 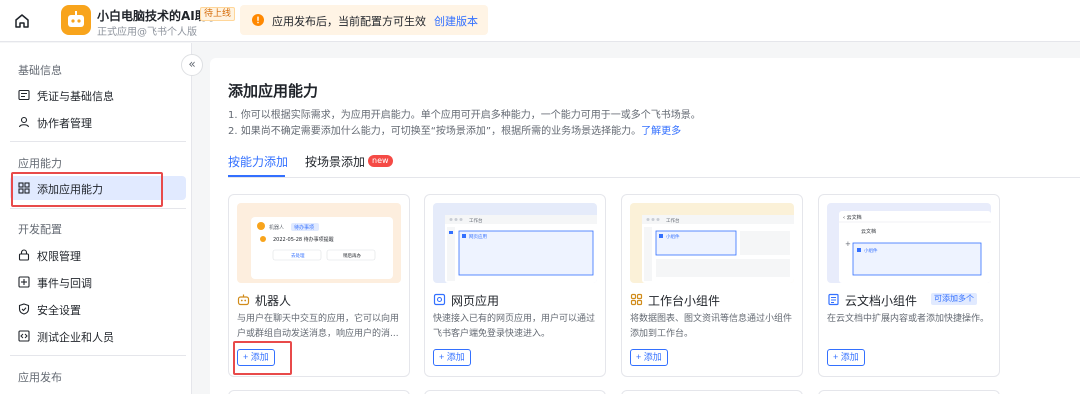 What do you see at coordinates (909, 243) in the screenshot?
I see `doc-widget-preview-image: ‹ 云文档 云文档 + 小组件` at bounding box center [909, 243].